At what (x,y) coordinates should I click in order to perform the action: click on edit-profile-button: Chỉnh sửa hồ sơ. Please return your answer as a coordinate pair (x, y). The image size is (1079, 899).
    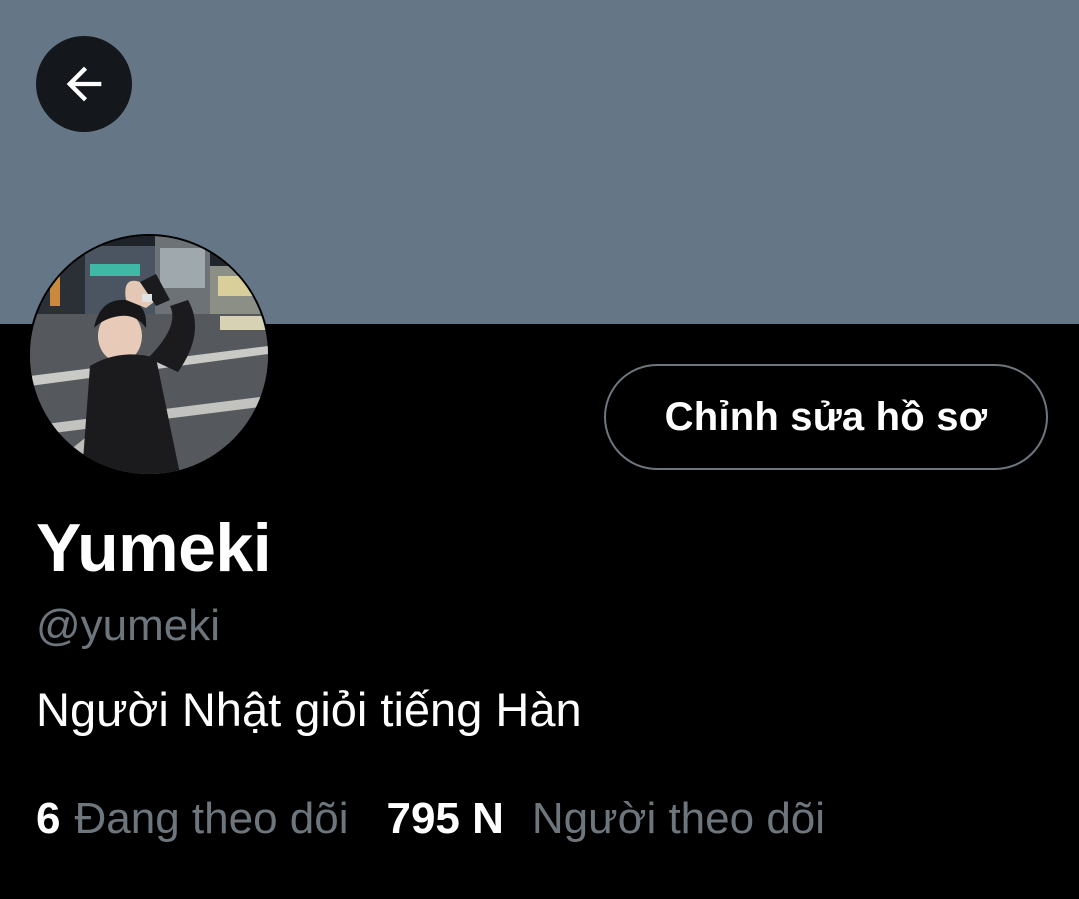
    Looking at the image, I should click on (826, 417).